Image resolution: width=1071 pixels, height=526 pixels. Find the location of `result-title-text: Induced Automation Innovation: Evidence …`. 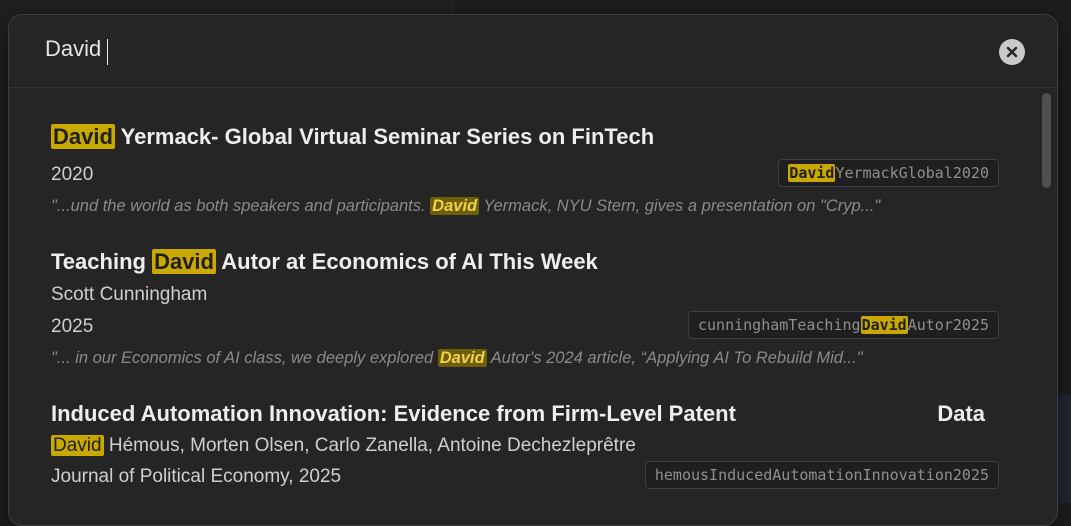

result-title-text: Induced Automation Innovation: Evidence … is located at coordinates (393, 413).